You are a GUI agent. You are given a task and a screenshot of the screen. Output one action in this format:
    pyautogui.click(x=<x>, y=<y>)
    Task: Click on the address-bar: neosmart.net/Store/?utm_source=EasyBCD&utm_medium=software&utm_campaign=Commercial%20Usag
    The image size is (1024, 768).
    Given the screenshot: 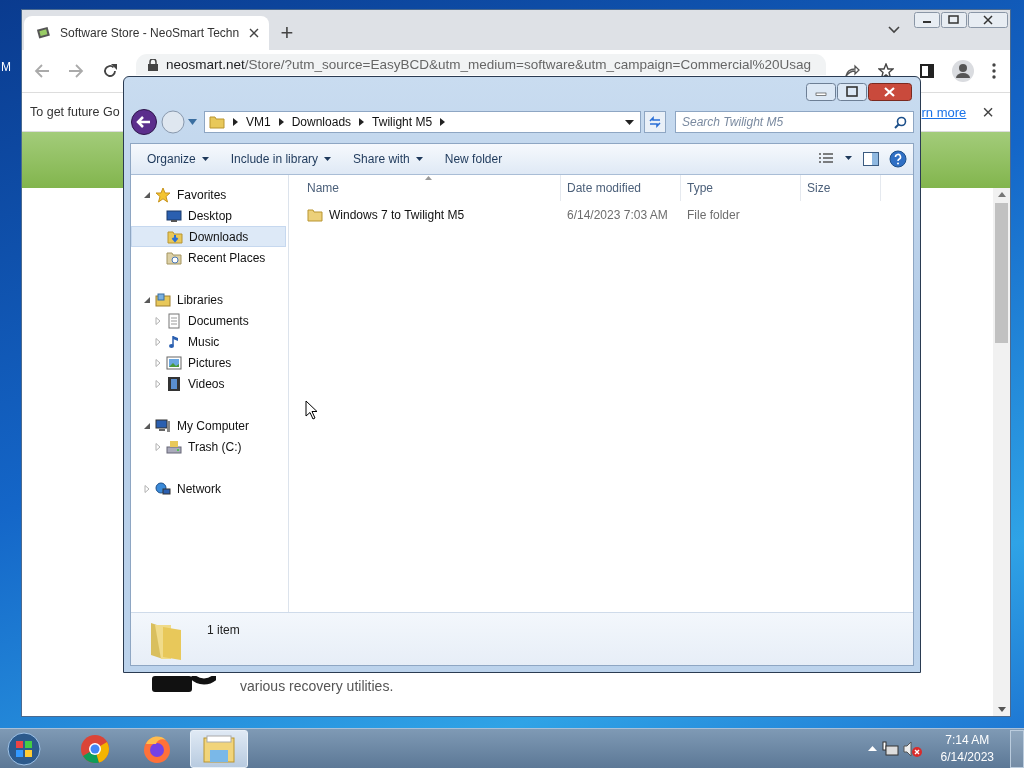 What is the action you would take?
    pyautogui.click(x=481, y=64)
    